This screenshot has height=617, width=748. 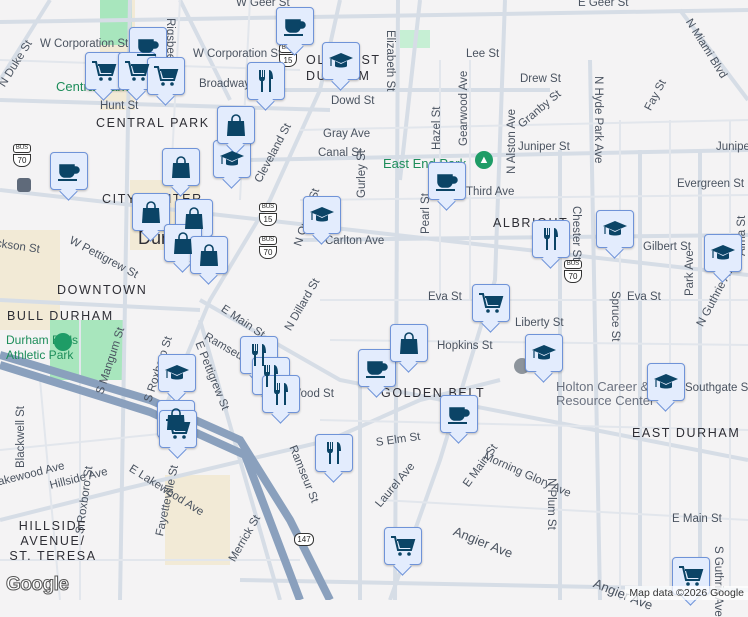 What do you see at coordinates (53, 541) in the screenshot?
I see `neighborhood-label: HILLSIDE AVENUE/ ST. TERESA` at bounding box center [53, 541].